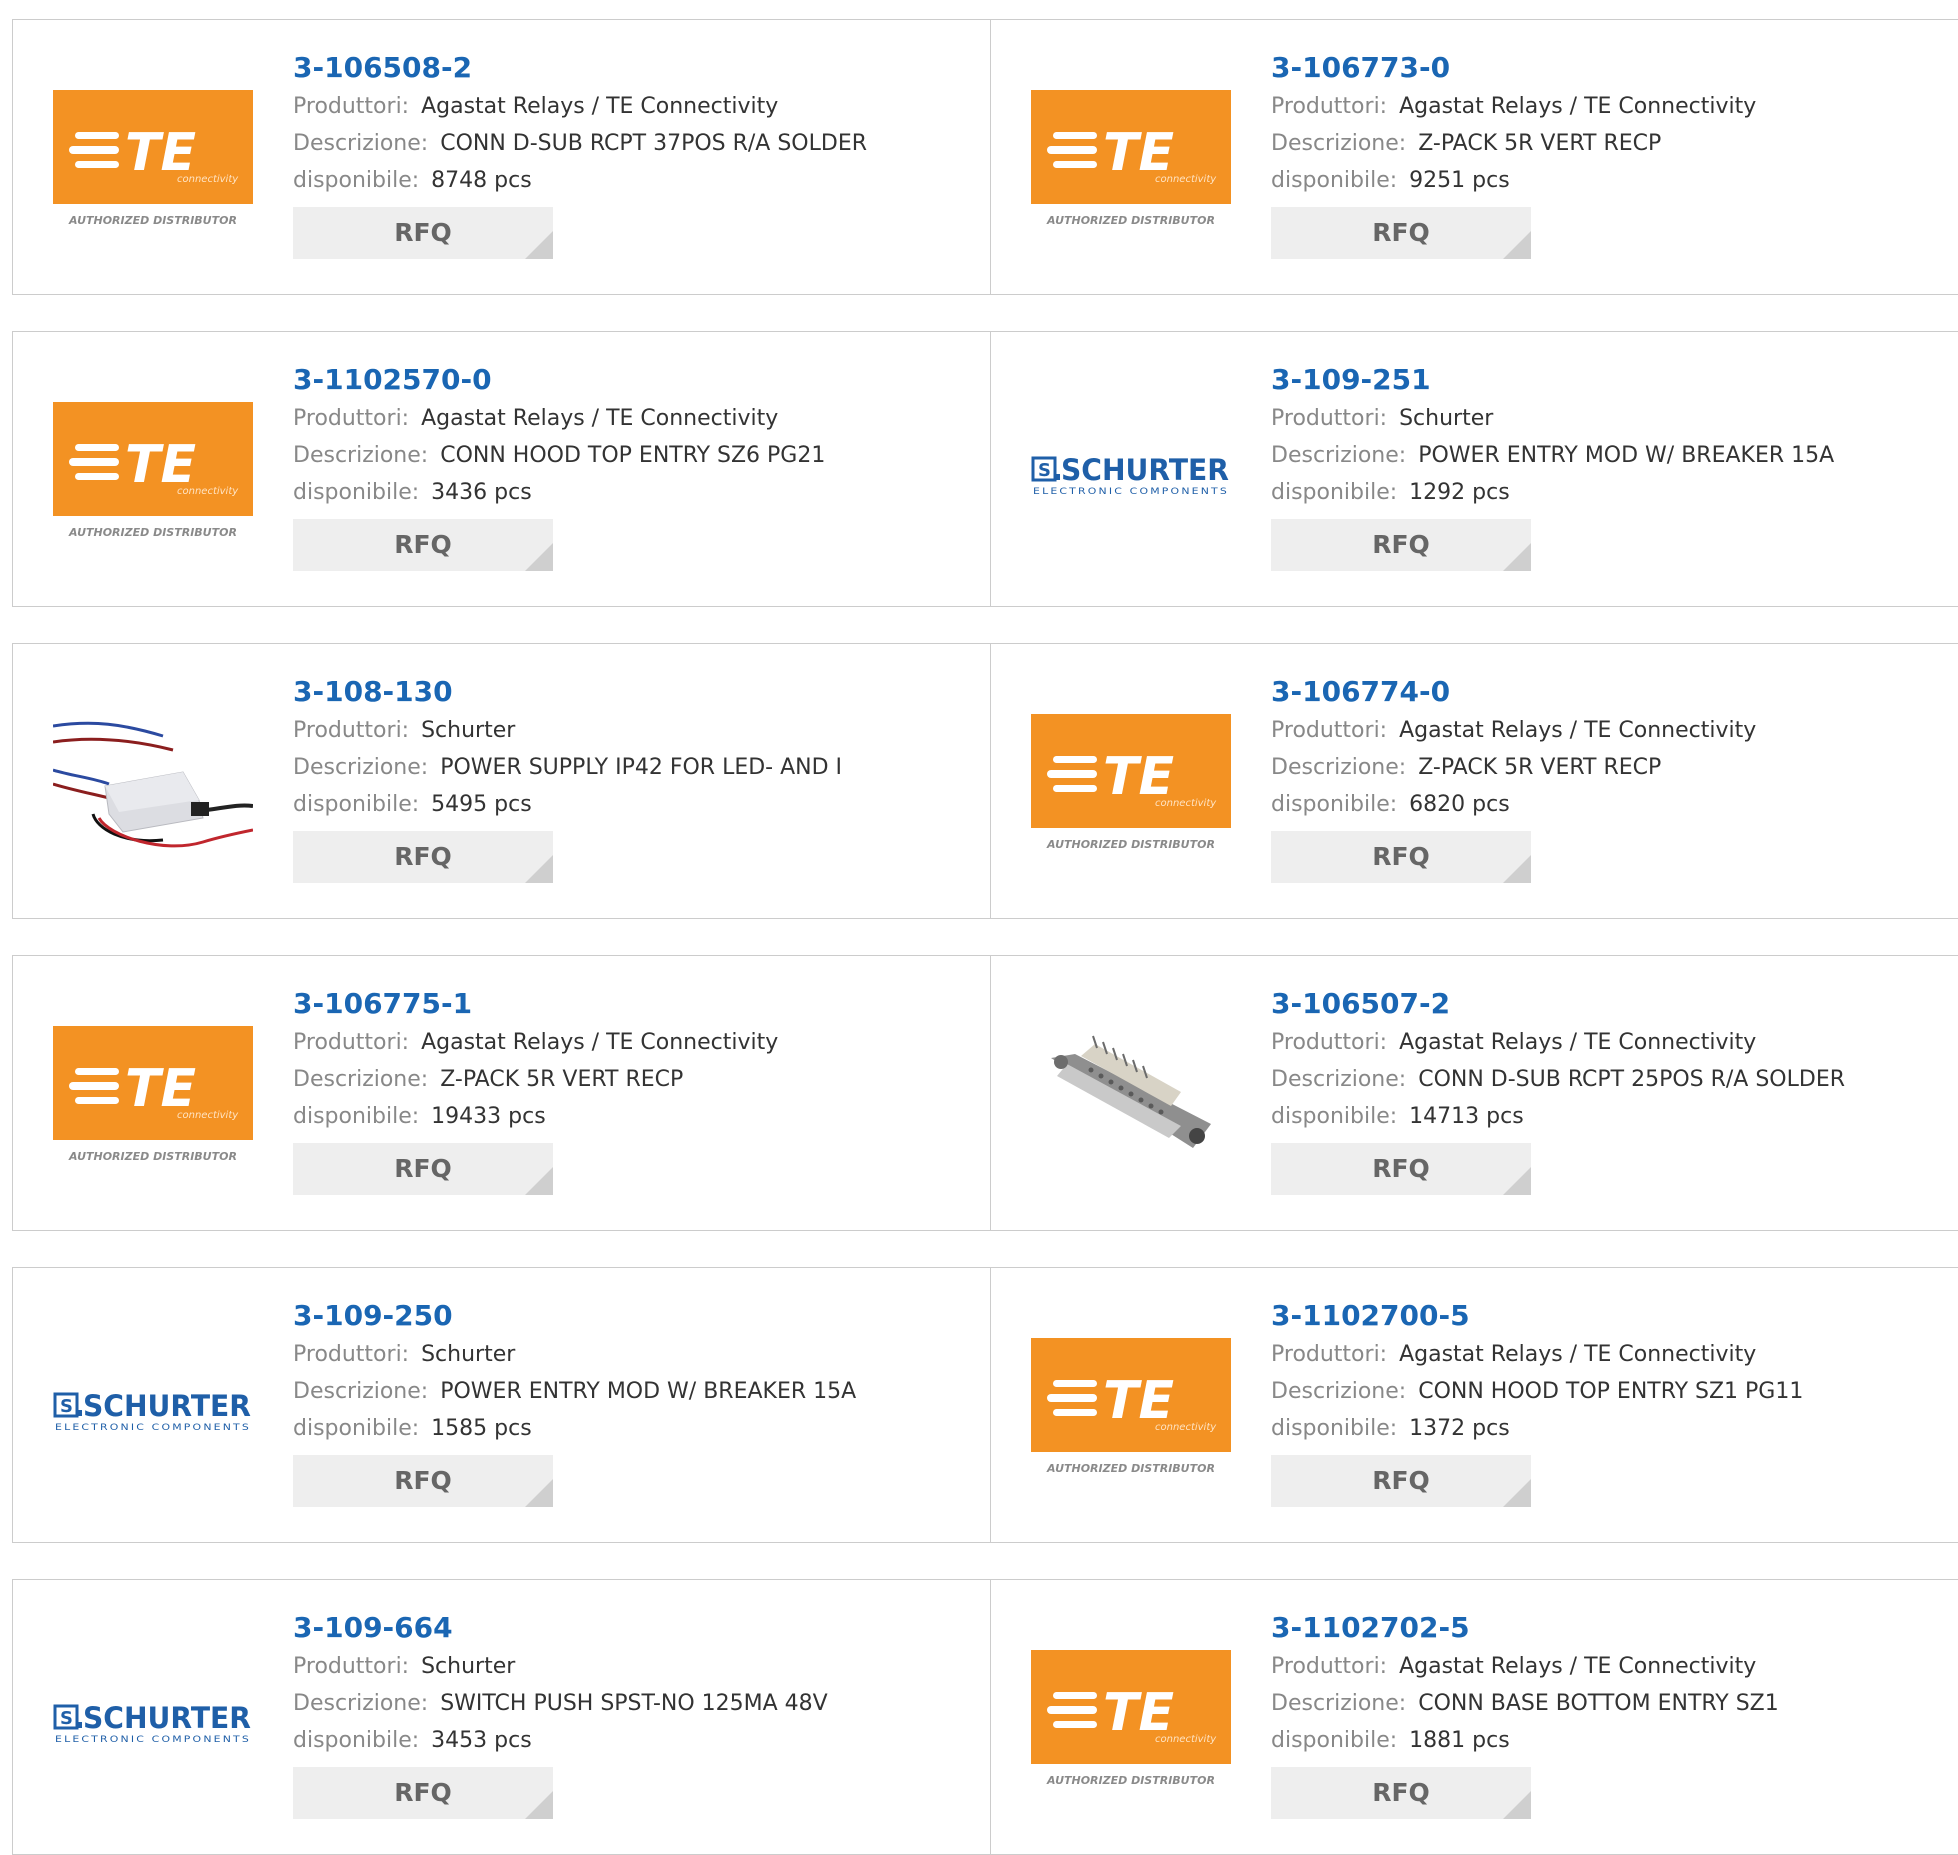 The height and width of the screenshot is (1855, 1958). I want to click on description-row: Descrizione: CONN BASE BOTTOM ENTRY SZ1, so click(1609, 1703).